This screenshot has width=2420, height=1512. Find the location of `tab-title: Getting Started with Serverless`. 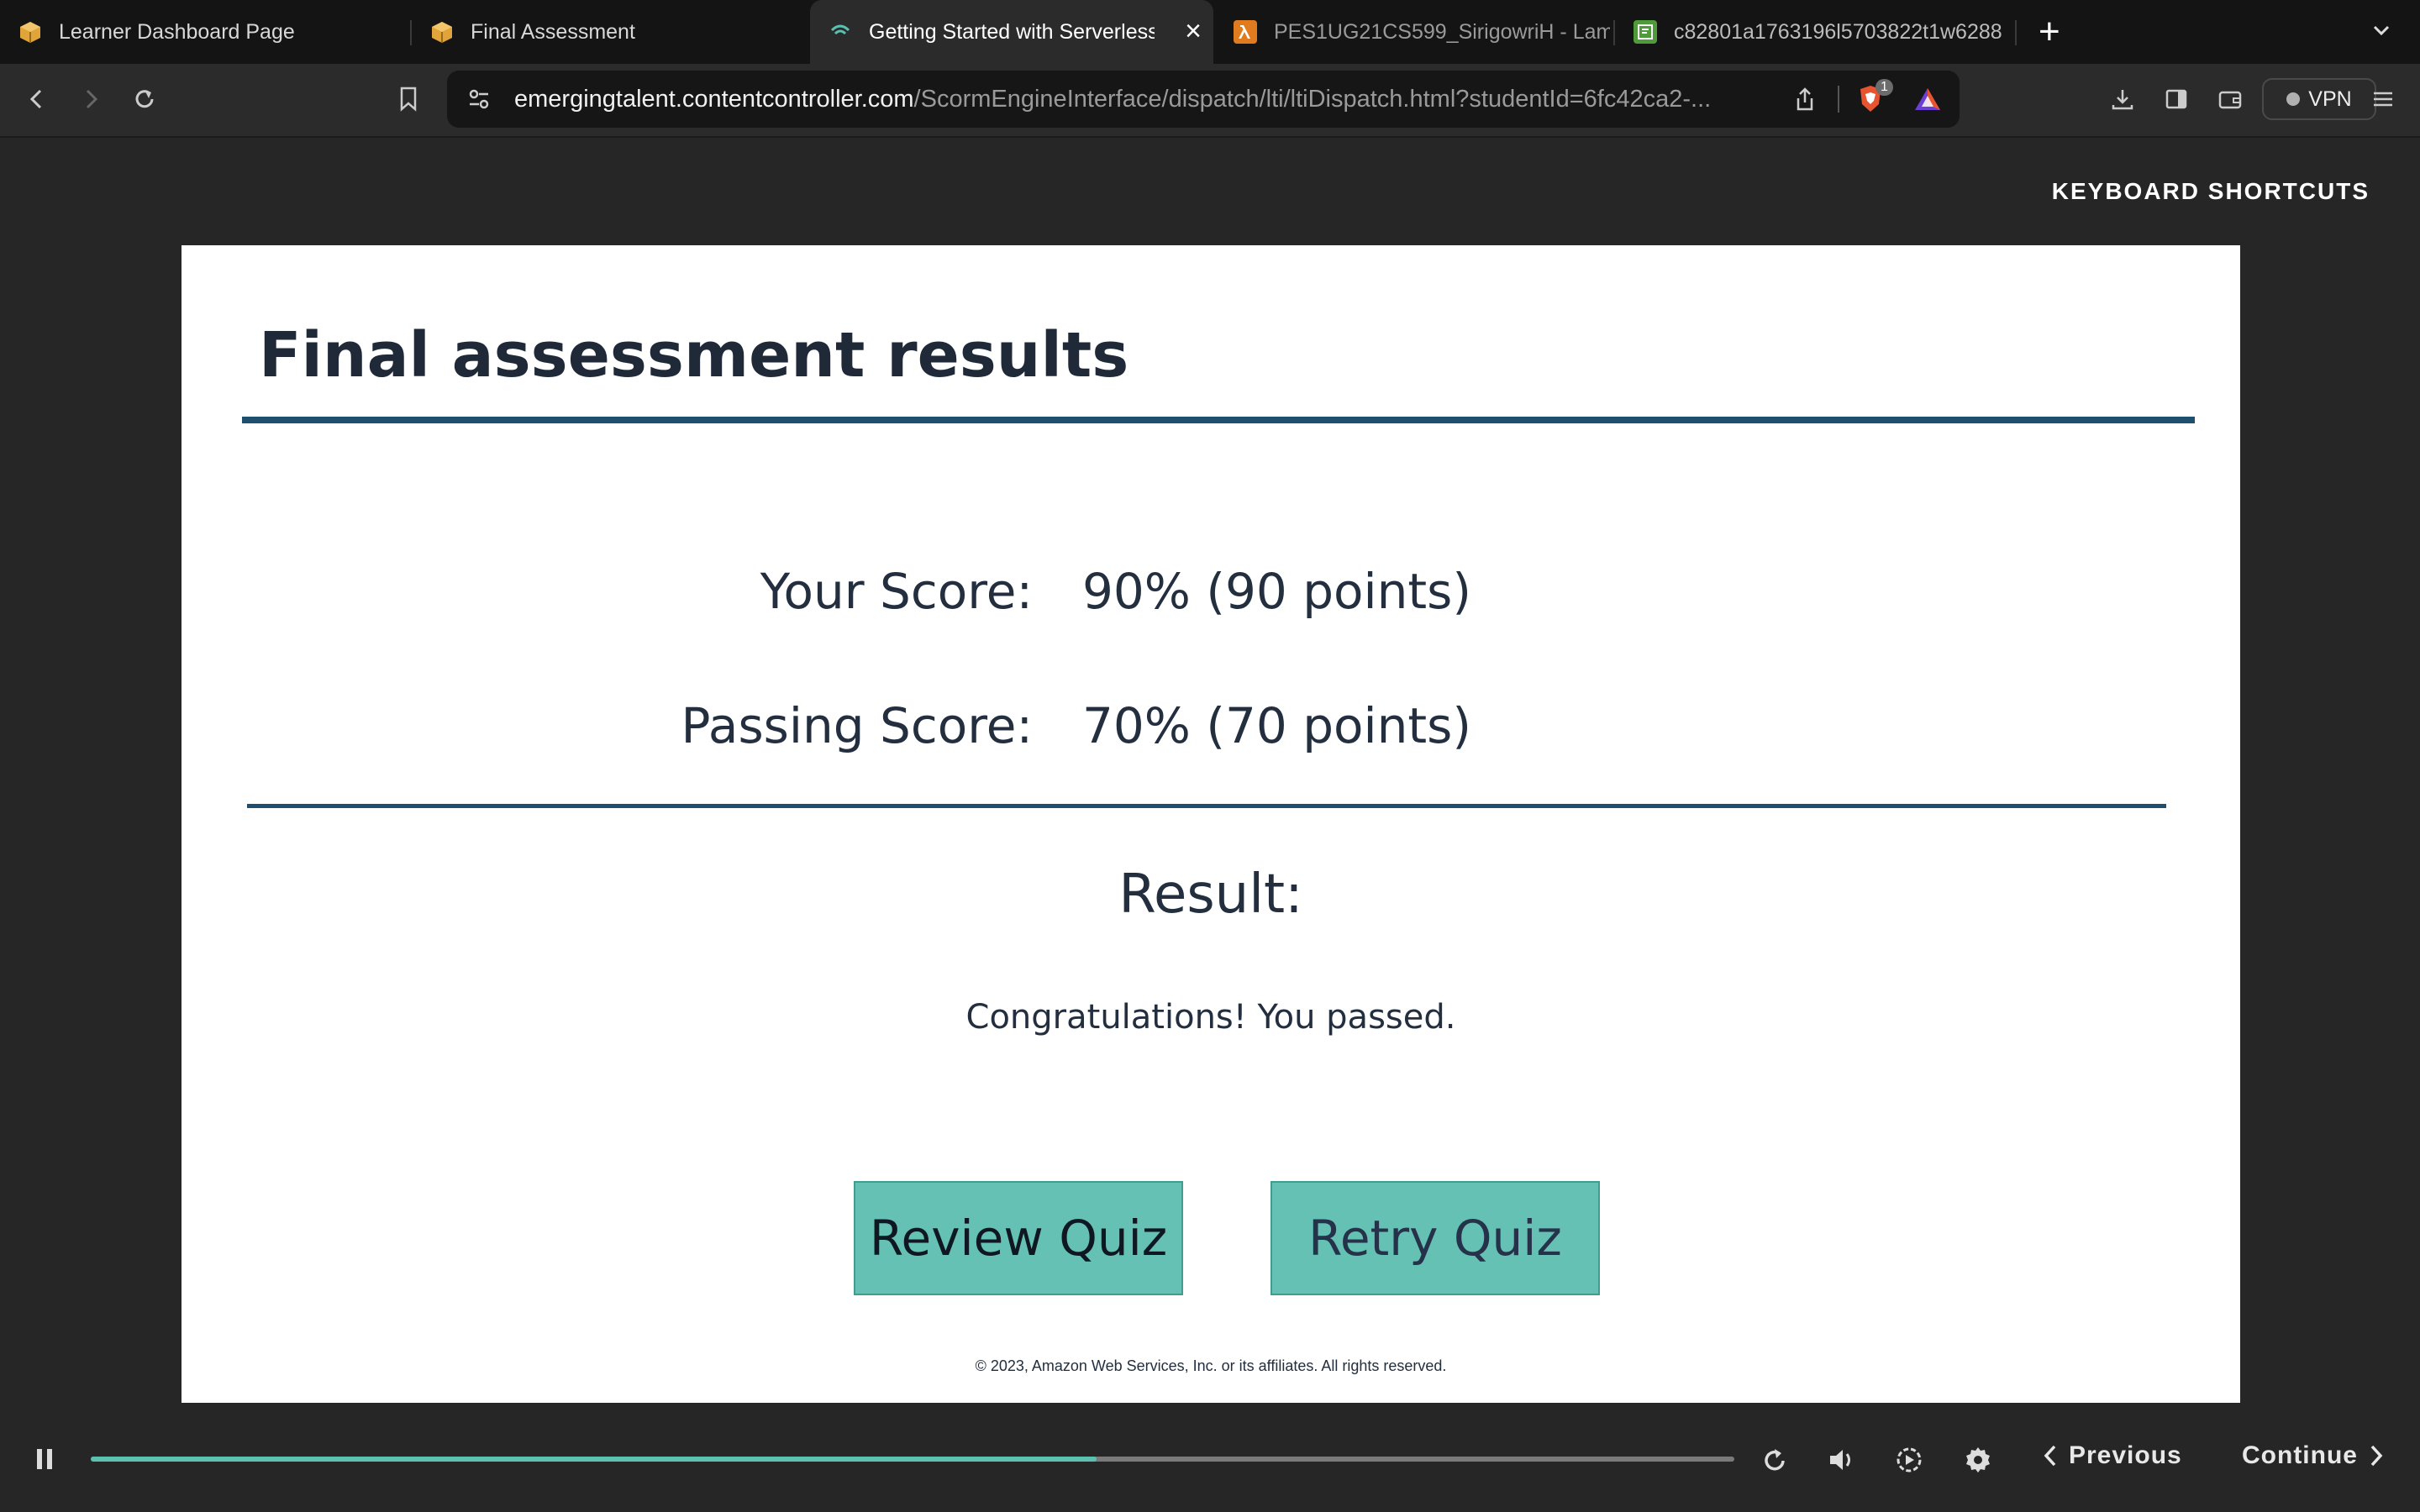

tab-title: Getting Started with Serverless is located at coordinates (1012, 31).